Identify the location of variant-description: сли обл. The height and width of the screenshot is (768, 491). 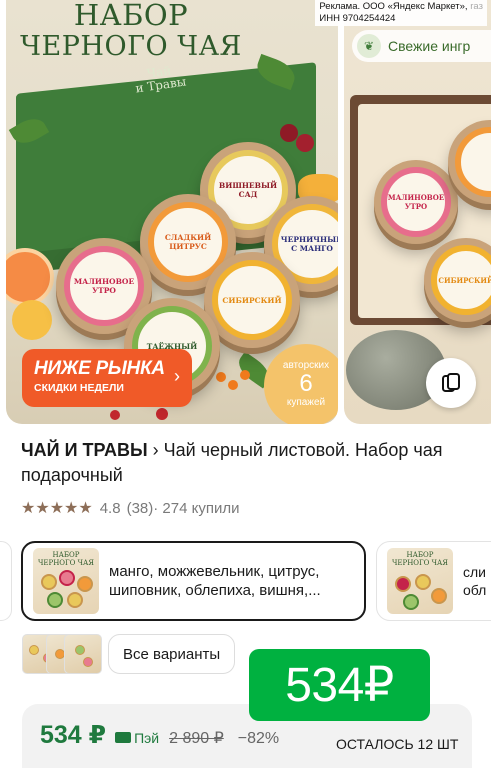
(475, 581).